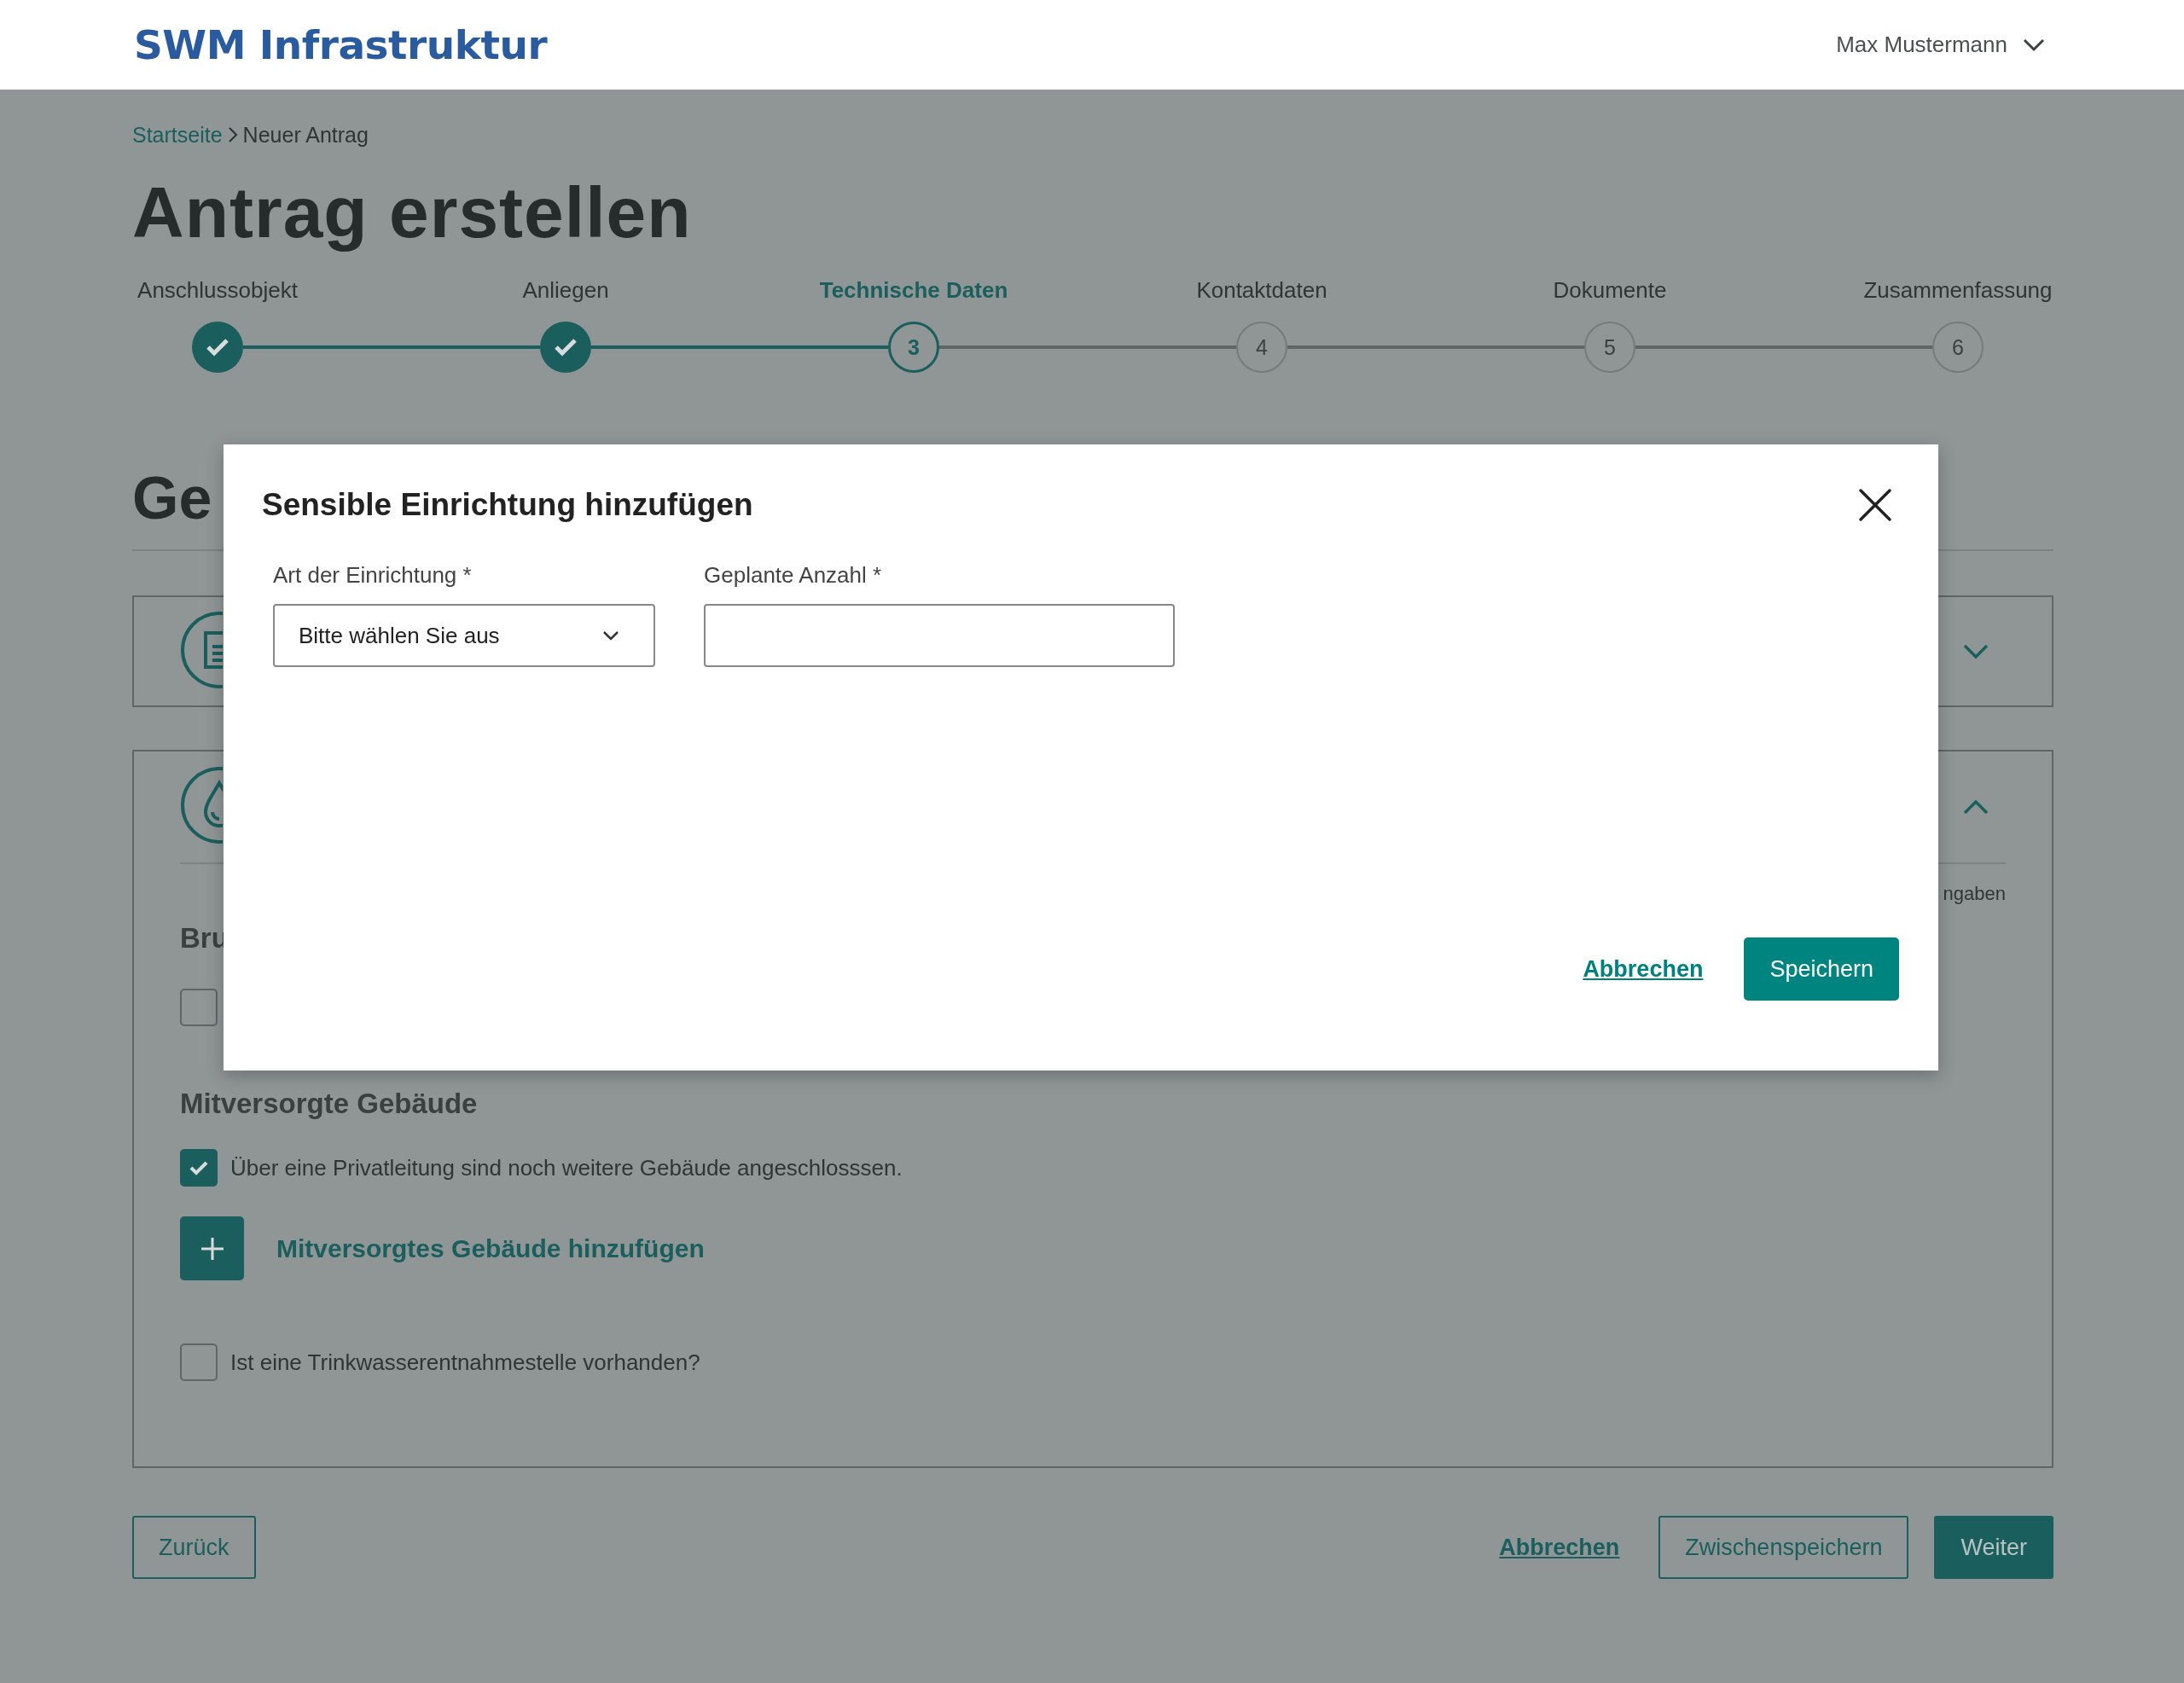  I want to click on back-button: Zurück, so click(194, 1547).